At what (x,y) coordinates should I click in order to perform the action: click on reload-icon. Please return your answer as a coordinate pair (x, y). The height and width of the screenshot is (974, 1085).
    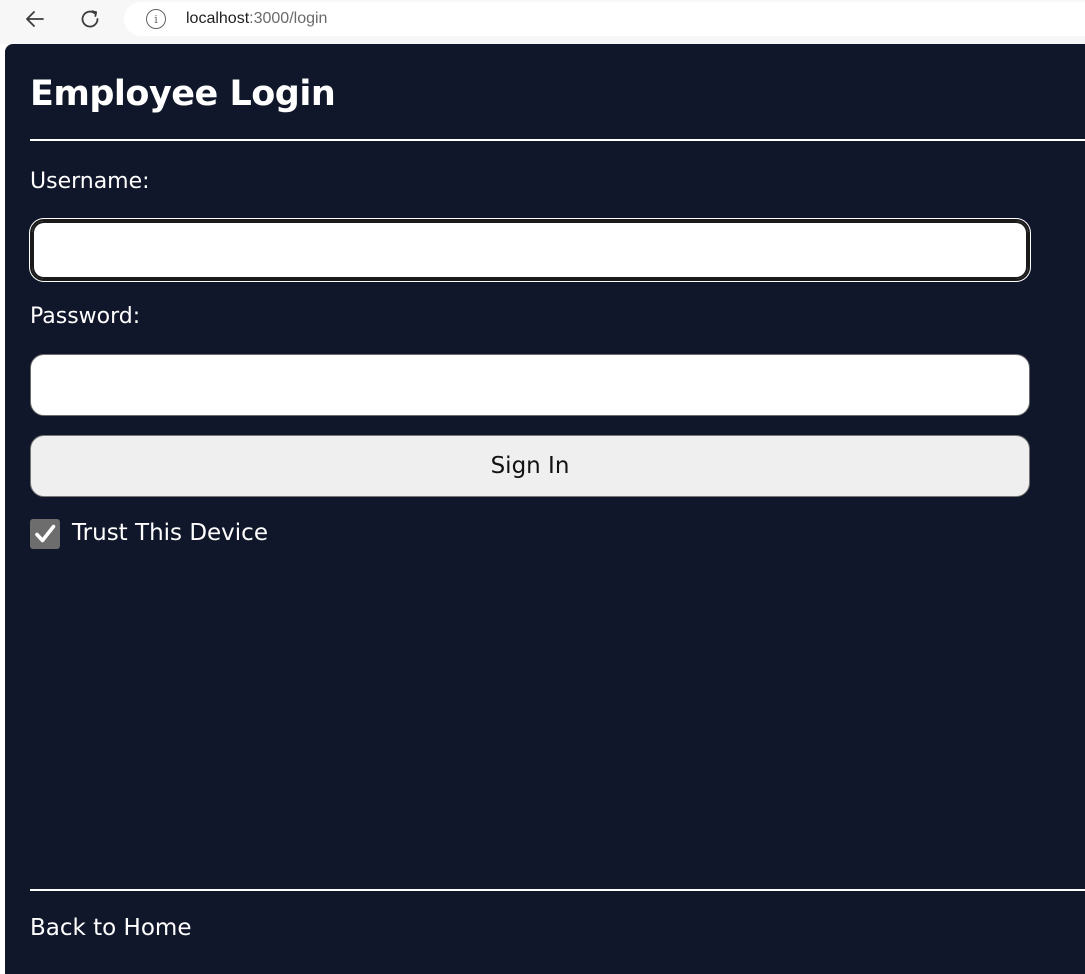
    Looking at the image, I should click on (90, 19).